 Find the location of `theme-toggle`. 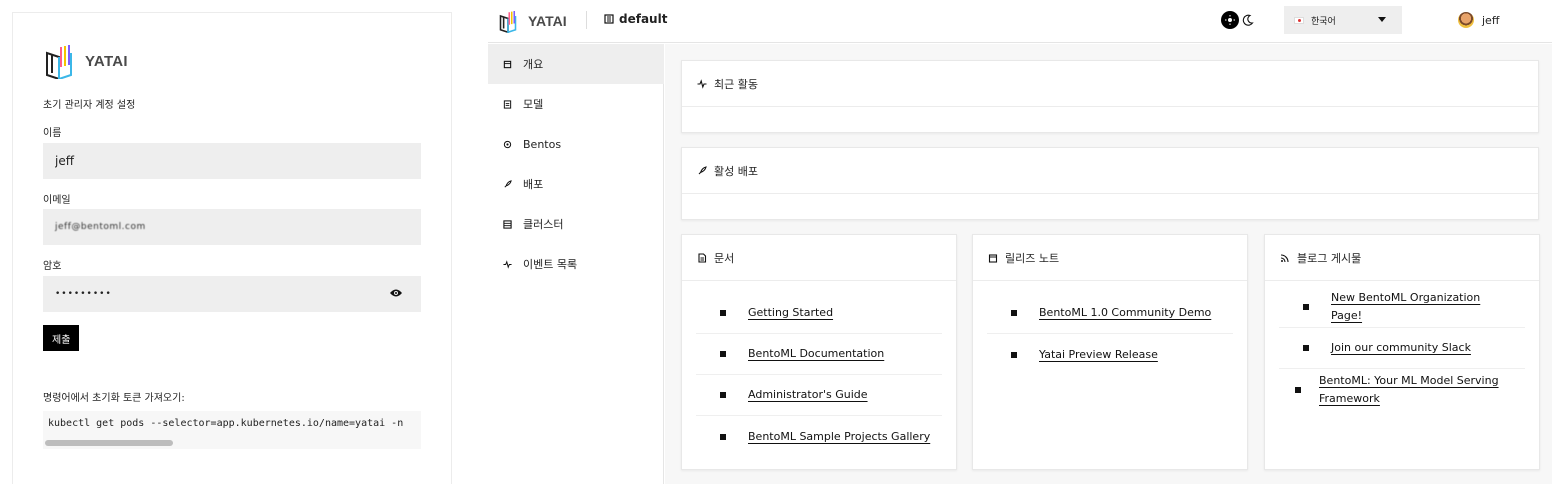

theme-toggle is located at coordinates (1237, 20).